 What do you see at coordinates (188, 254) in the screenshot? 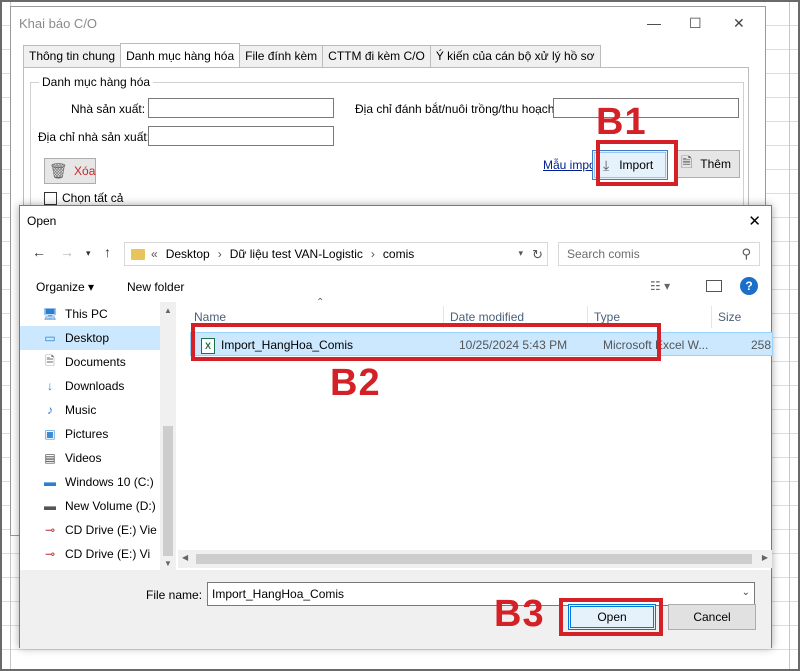
I see `breadcrumb-desktop: Desktop` at bounding box center [188, 254].